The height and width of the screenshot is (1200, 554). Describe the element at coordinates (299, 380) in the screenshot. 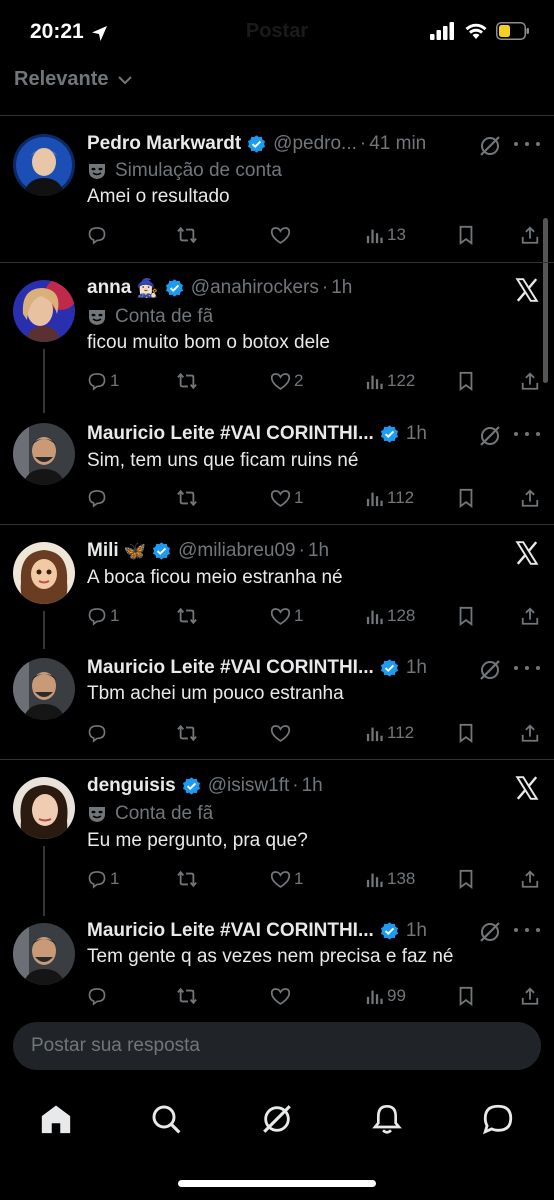

I see `likes-count: 2` at that location.